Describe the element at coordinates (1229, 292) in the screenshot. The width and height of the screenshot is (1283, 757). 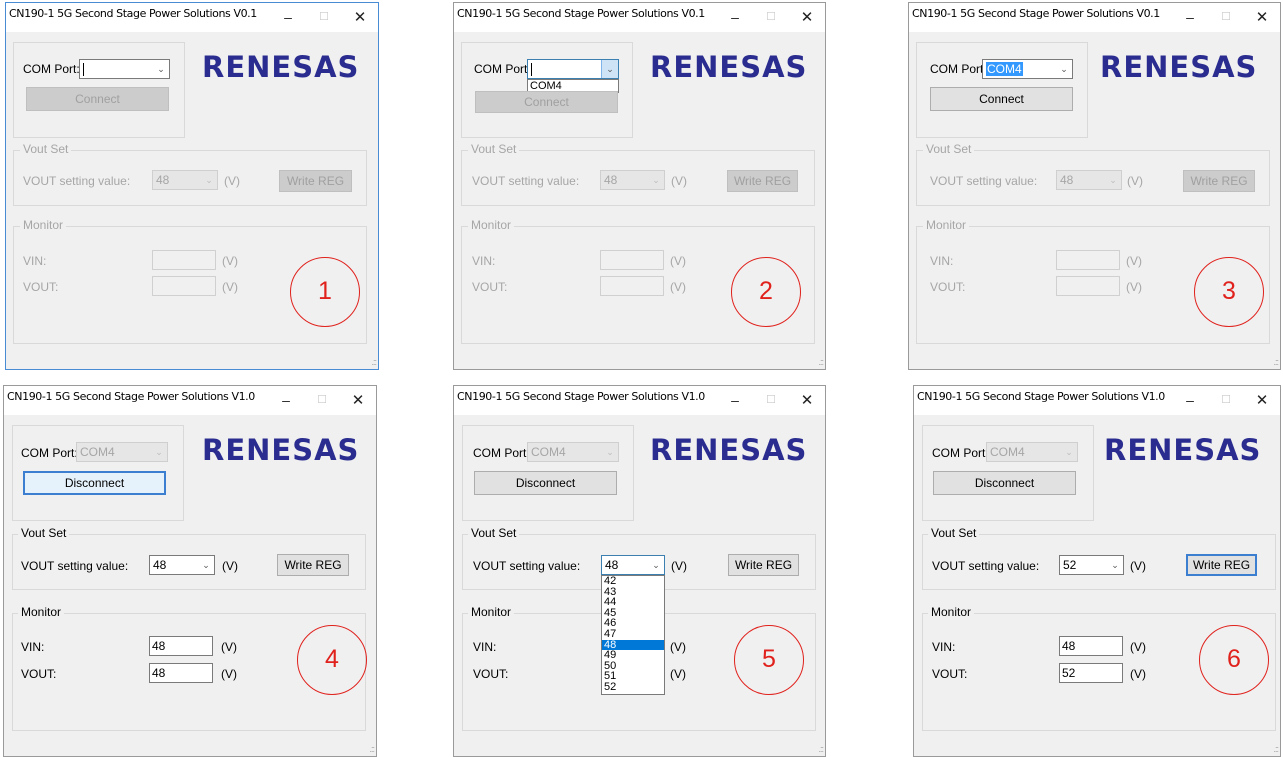
I see `step-number-badge: 3` at that location.